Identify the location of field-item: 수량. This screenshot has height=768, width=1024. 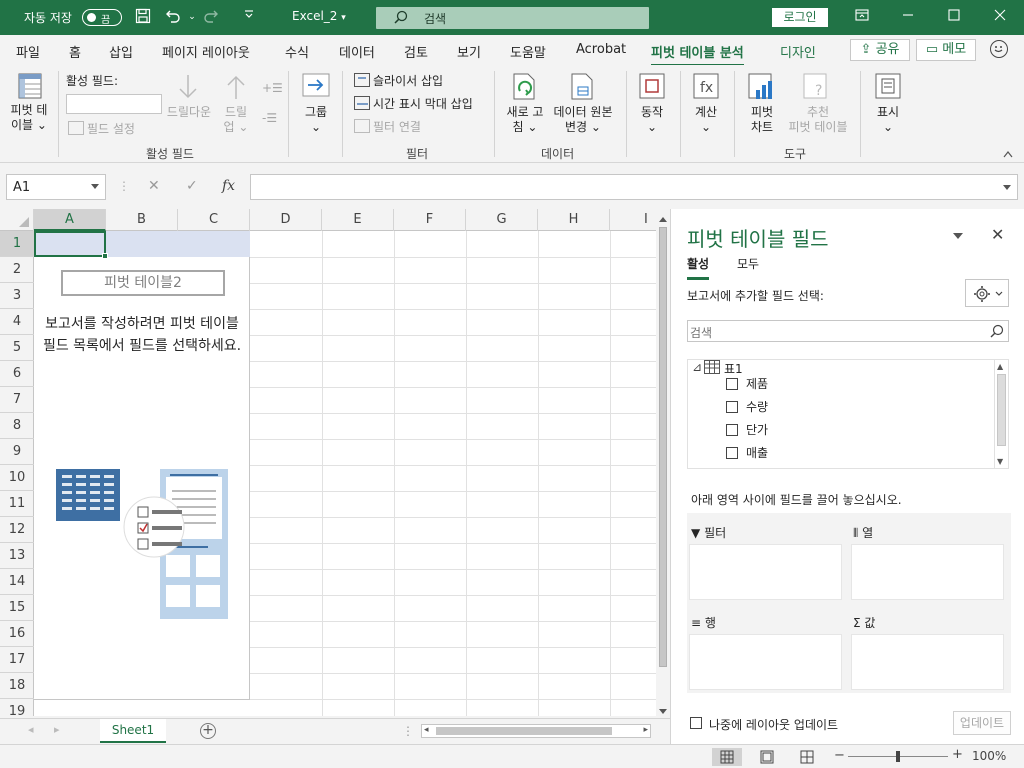
(747, 406).